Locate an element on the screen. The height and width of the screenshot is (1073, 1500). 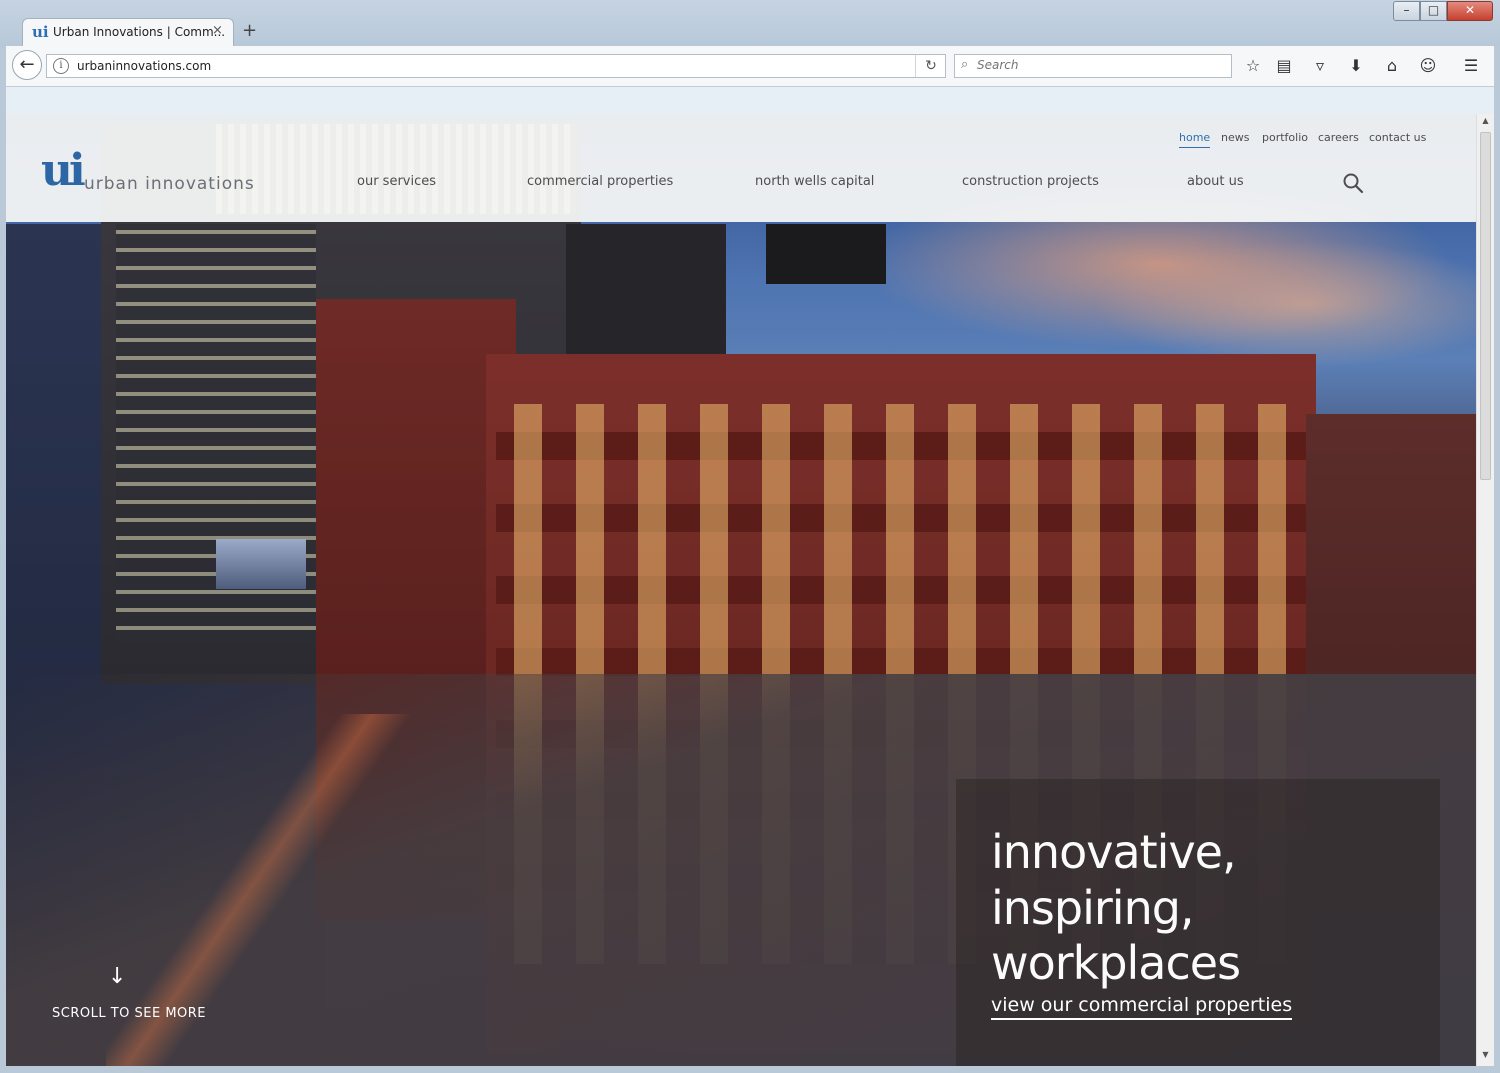
new-tab-button: + is located at coordinates (249, 30).